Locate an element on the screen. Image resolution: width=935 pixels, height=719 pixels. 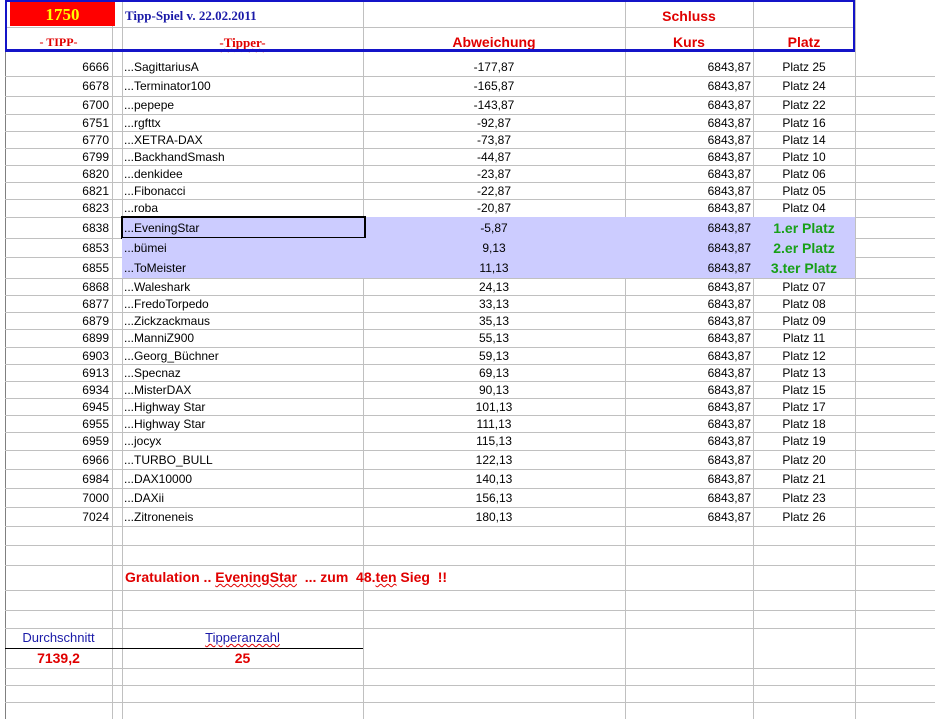
abweichung-cell: -165,87 is located at coordinates (494, 86).